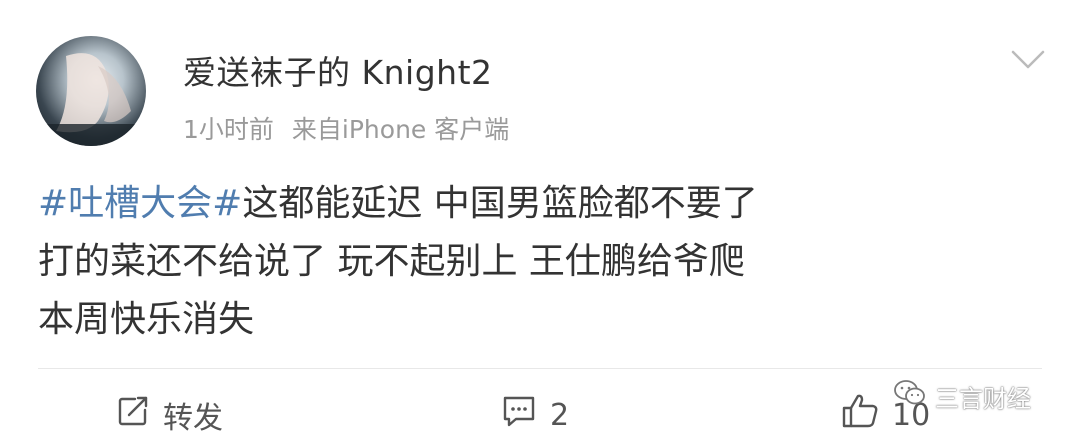  I want to click on comment-button: 2, so click(534, 415).